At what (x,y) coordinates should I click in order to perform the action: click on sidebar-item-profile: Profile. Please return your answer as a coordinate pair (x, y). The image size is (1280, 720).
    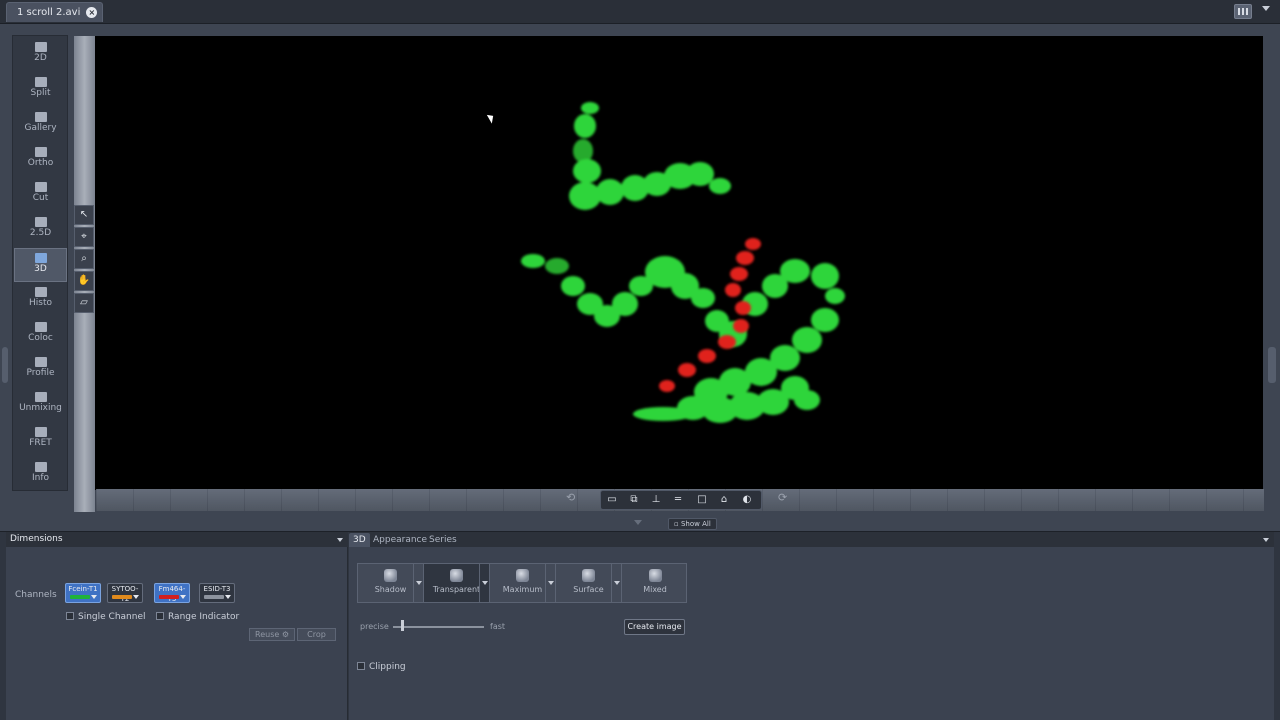
    Looking at the image, I should click on (40, 370).